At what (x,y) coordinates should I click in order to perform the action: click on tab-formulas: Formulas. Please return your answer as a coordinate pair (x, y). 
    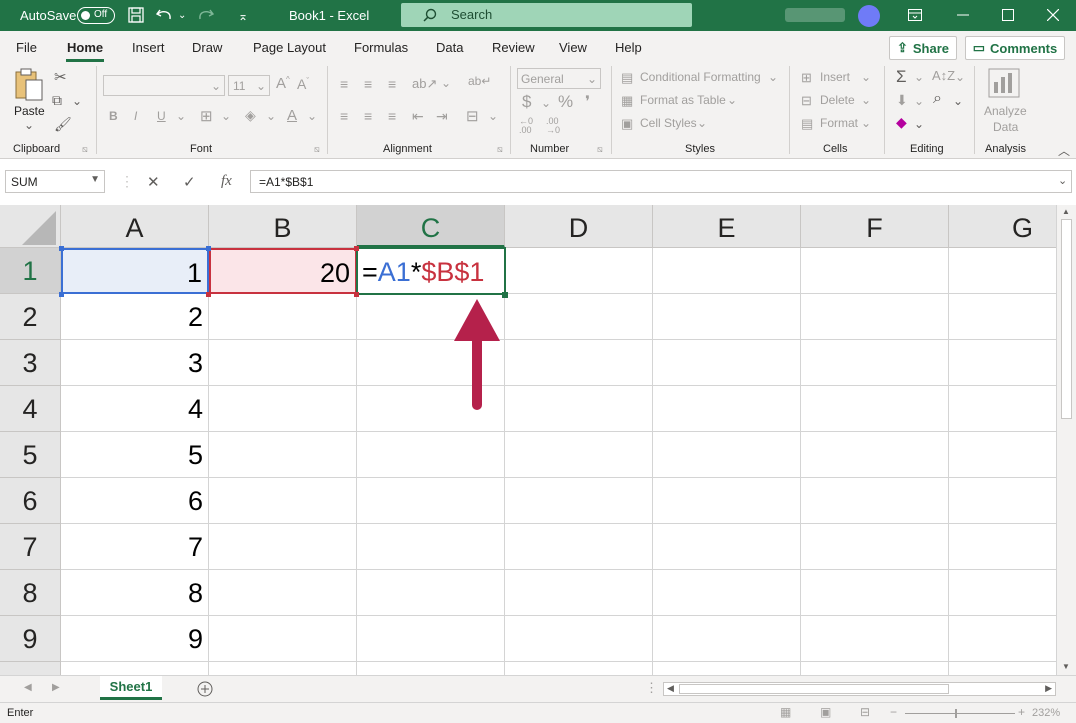
    Looking at the image, I should click on (381, 47).